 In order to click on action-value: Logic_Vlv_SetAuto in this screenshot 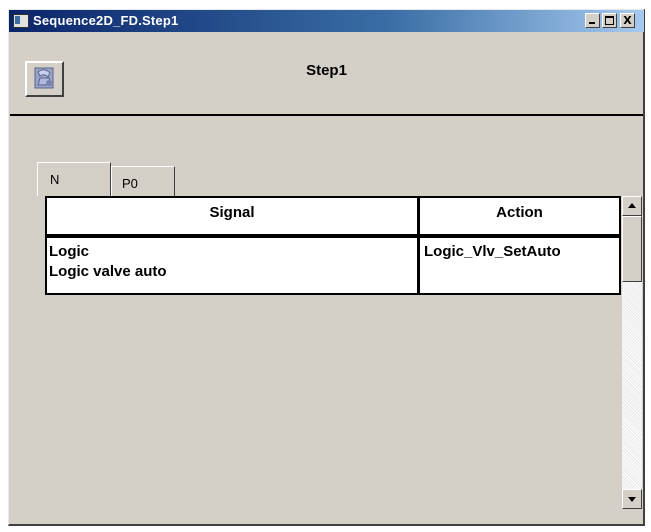, I will do `click(492, 251)`.